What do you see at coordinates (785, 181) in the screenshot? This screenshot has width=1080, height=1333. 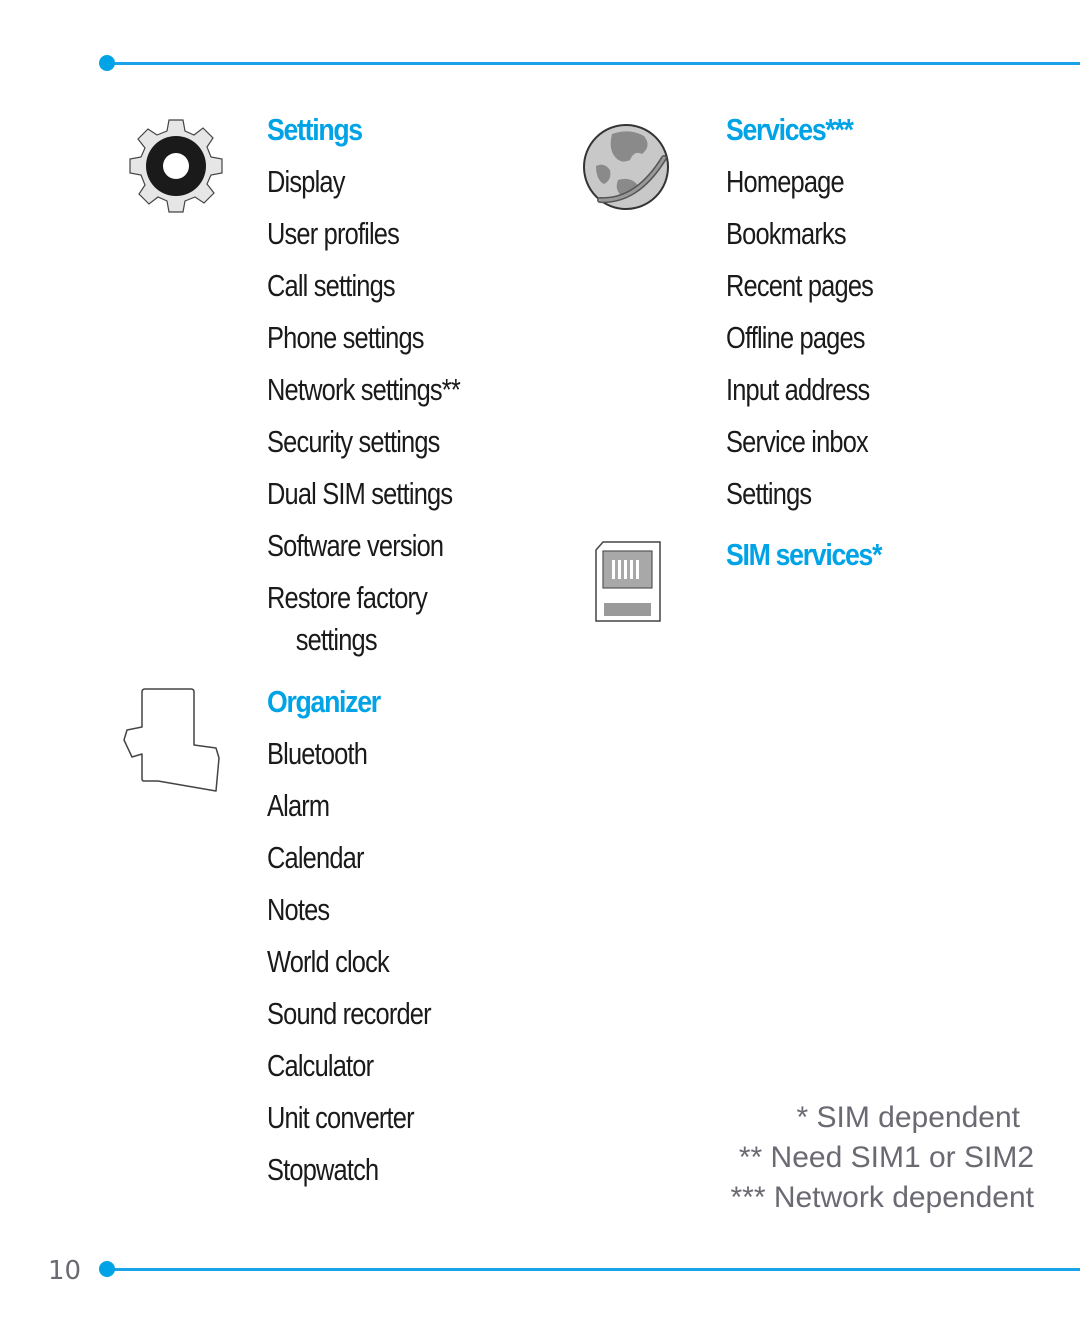 I see `menu-item-homepage: Homepage` at bounding box center [785, 181].